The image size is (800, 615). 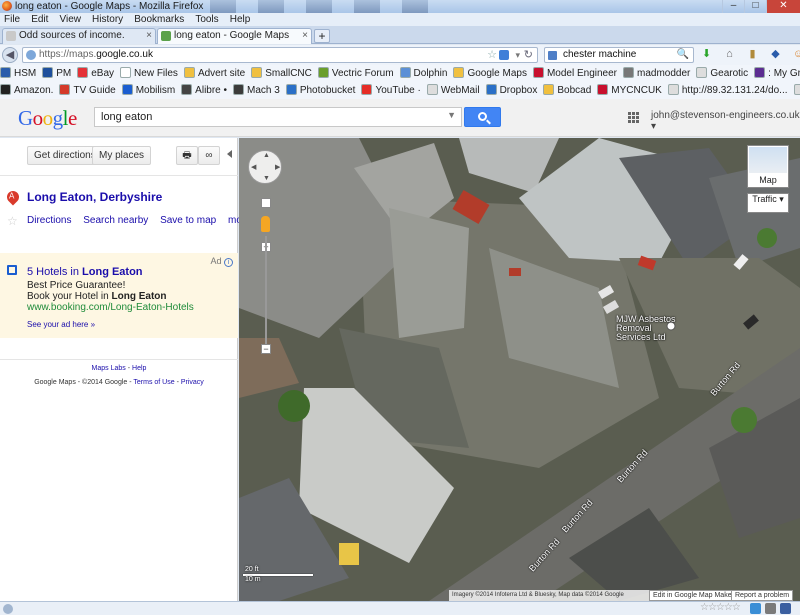 I want to click on bookmark-item: Vectric Forum, so click(x=355, y=73).